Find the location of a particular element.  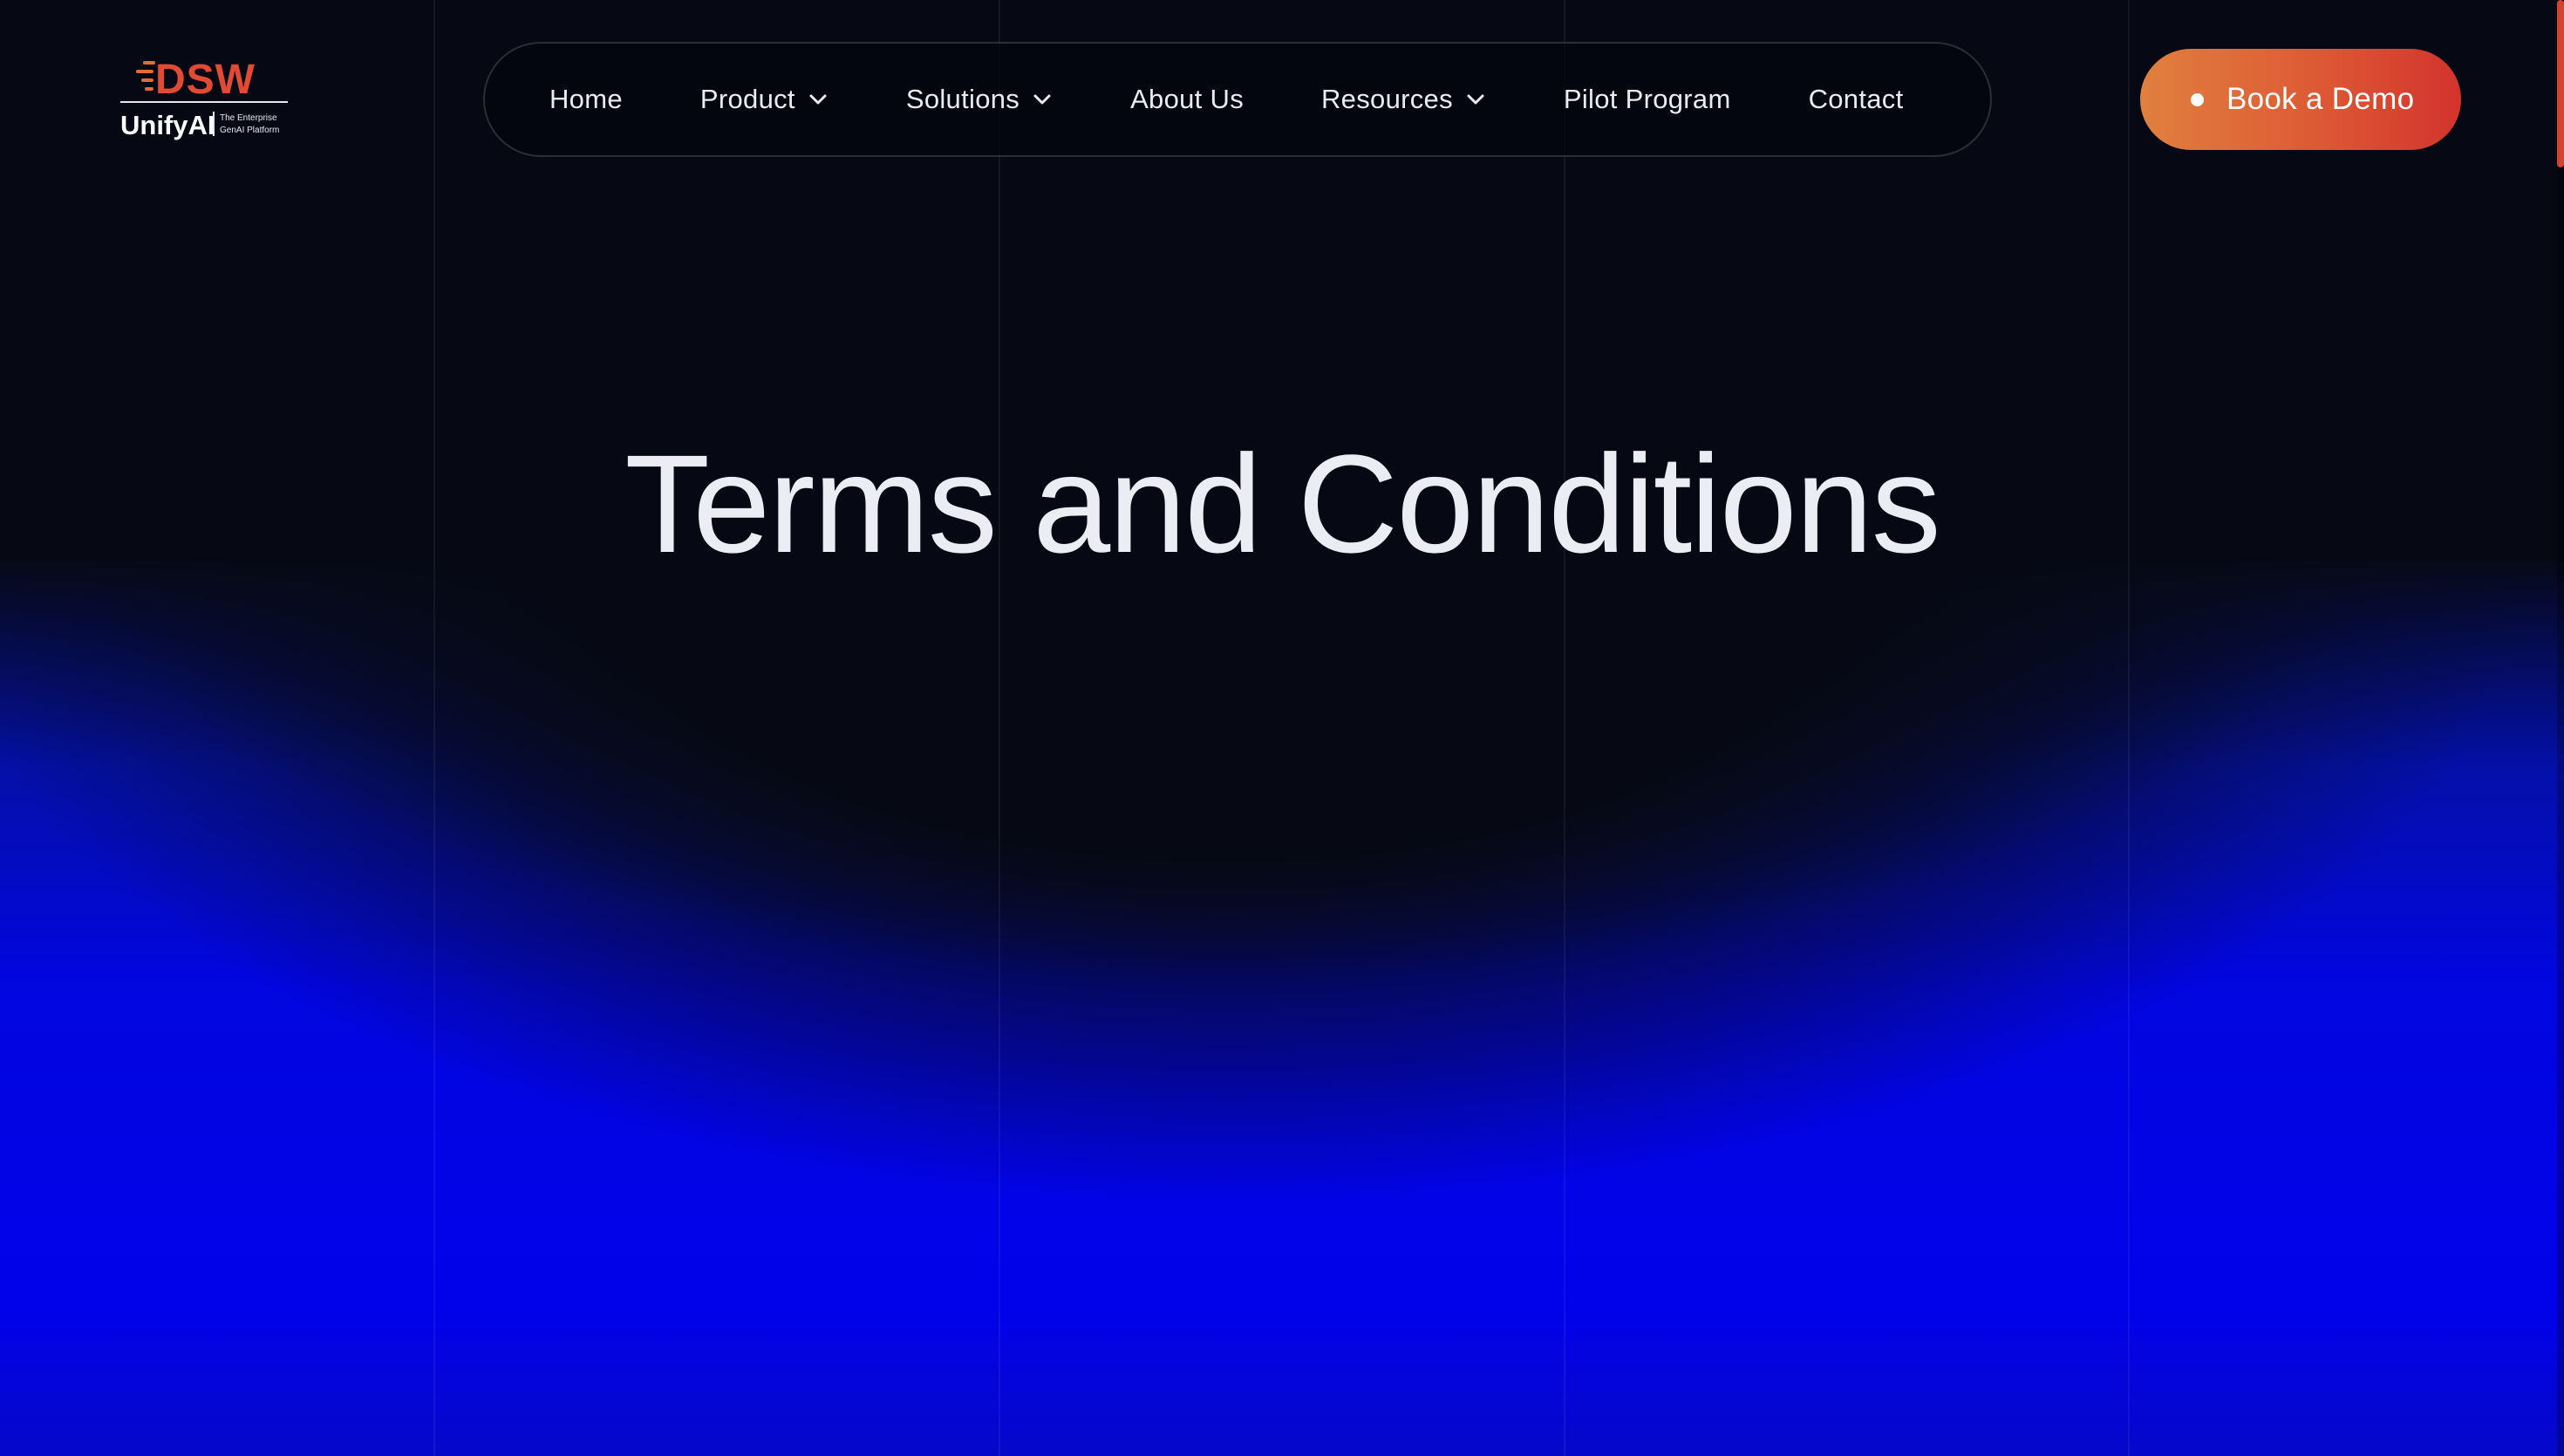

dot-icon is located at coordinates (2197, 99).